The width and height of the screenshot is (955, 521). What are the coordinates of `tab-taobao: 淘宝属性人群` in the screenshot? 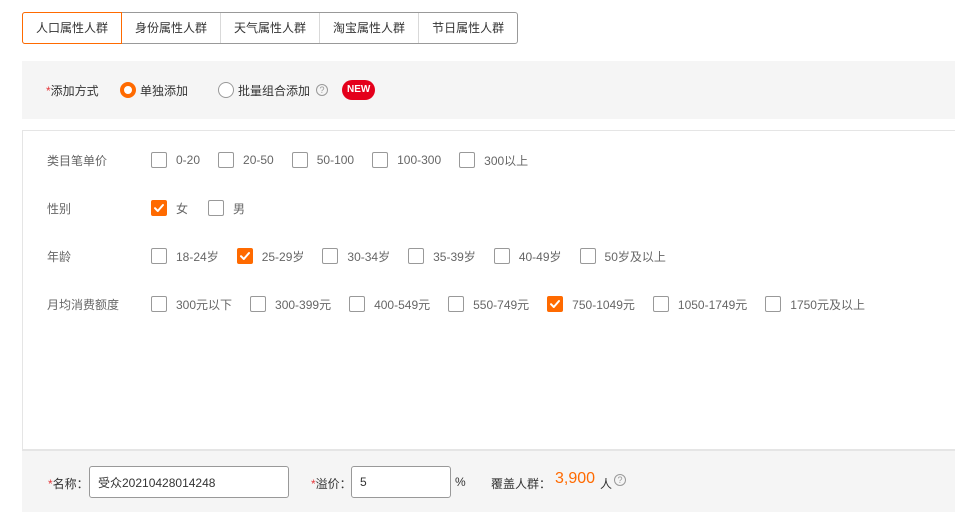 It's located at (370, 28).